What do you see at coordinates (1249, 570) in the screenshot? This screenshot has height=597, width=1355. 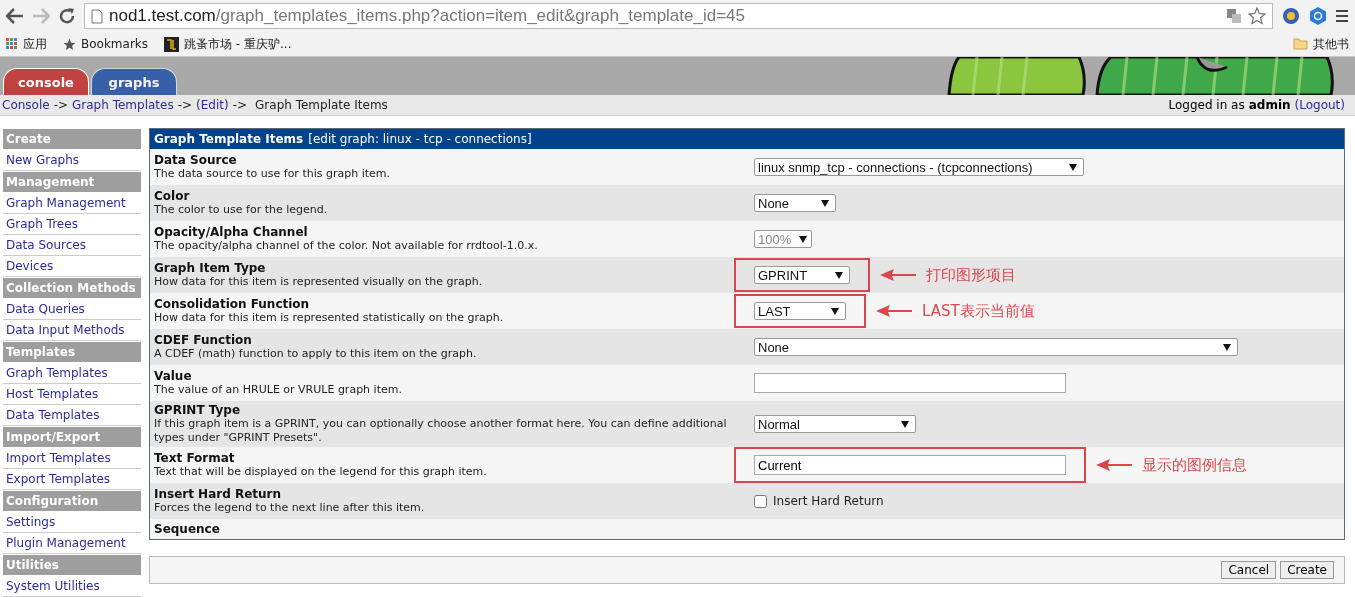 I see `form-button: Cancel` at bounding box center [1249, 570].